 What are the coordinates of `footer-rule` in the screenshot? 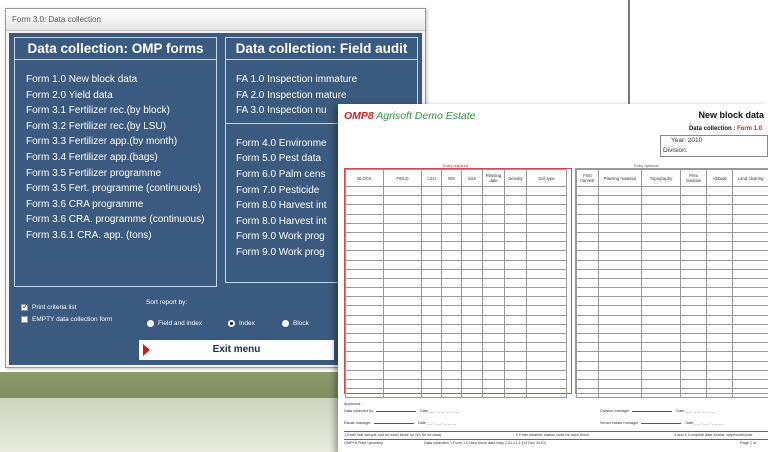 It's located at (556, 439).